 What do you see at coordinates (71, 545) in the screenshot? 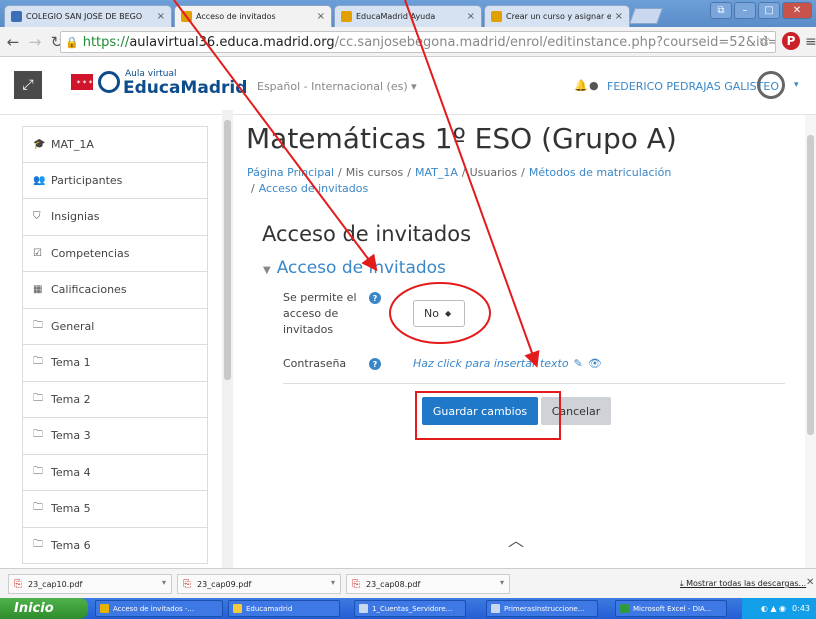
I see `sidebar-item-label: Tema 6` at bounding box center [71, 545].